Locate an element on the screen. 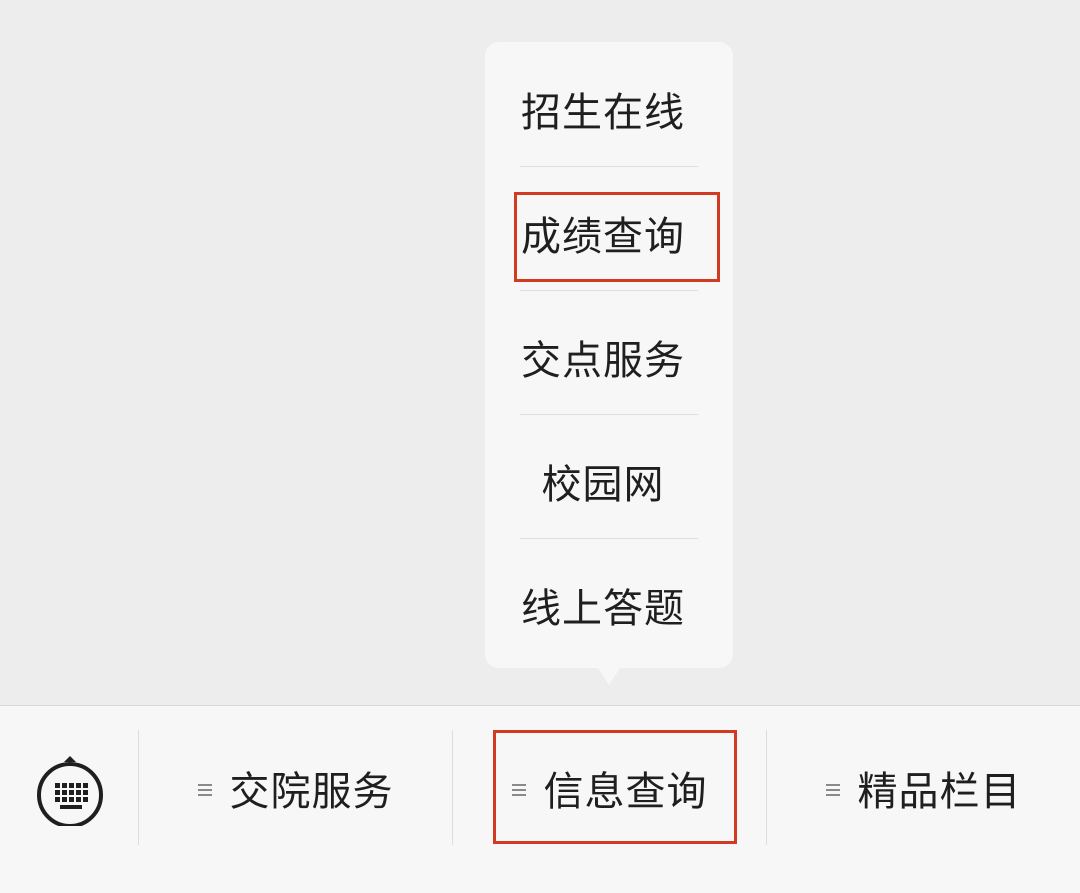  tab-xinxi-chaxun: 信息查询 is located at coordinates (609, 787).